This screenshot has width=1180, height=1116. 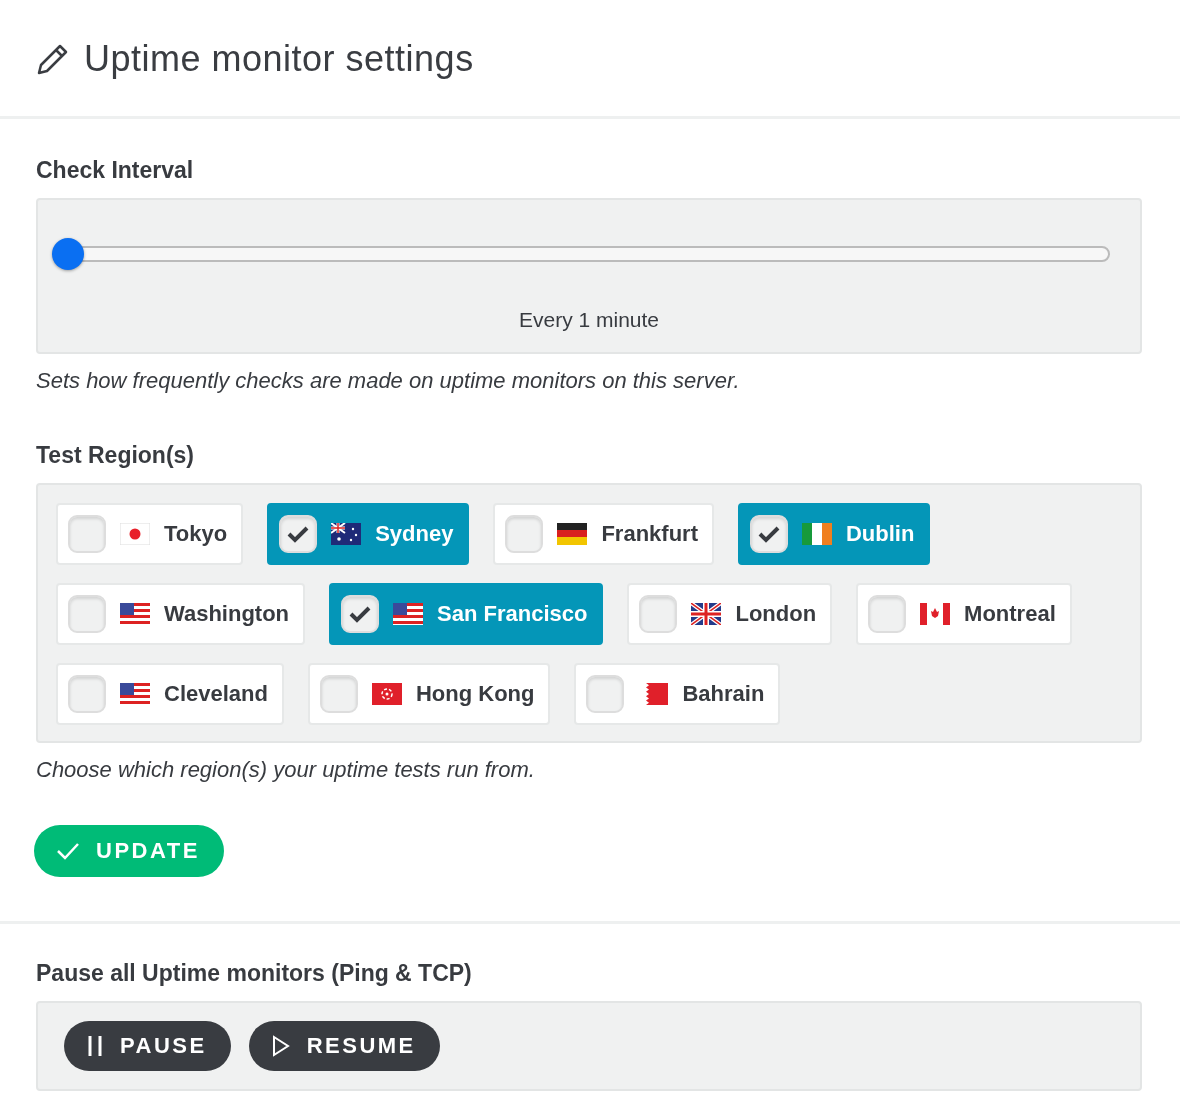 I want to click on section-label: Test Region(s), so click(x=116, y=455).